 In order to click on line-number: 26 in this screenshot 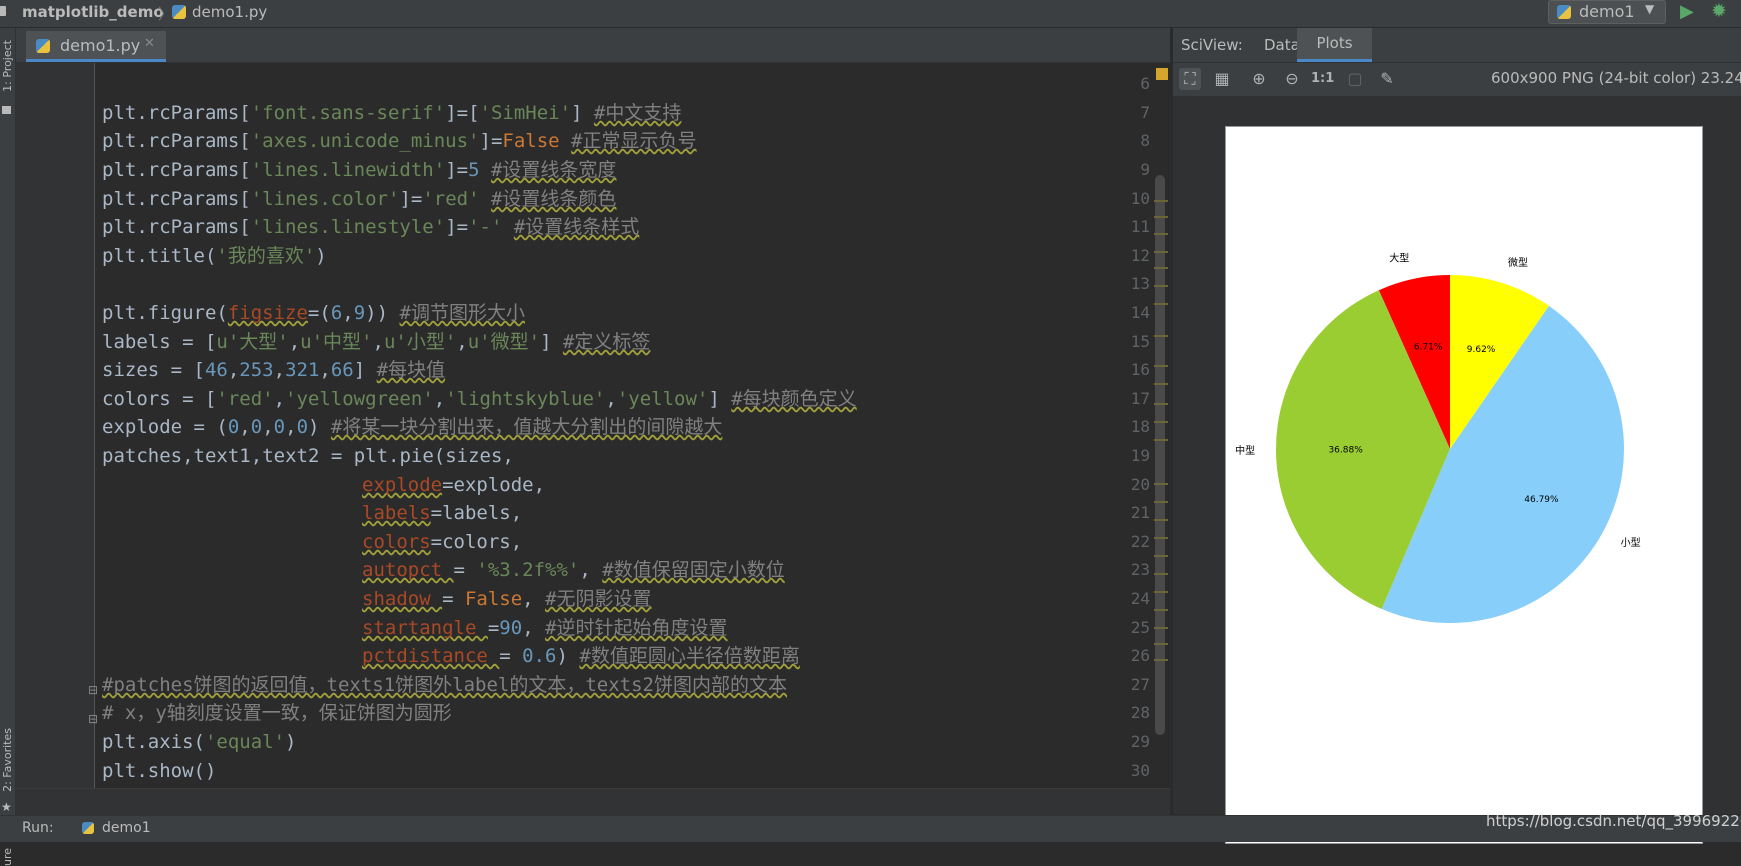, I will do `click(1140, 655)`.